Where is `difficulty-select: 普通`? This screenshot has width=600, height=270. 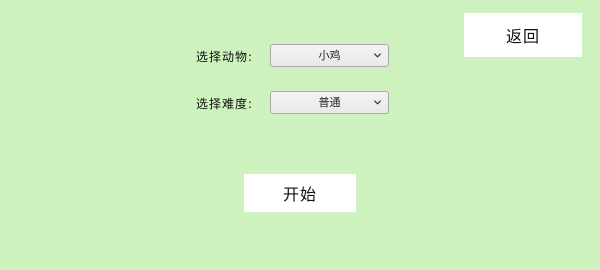 difficulty-select: 普通 is located at coordinates (329, 102).